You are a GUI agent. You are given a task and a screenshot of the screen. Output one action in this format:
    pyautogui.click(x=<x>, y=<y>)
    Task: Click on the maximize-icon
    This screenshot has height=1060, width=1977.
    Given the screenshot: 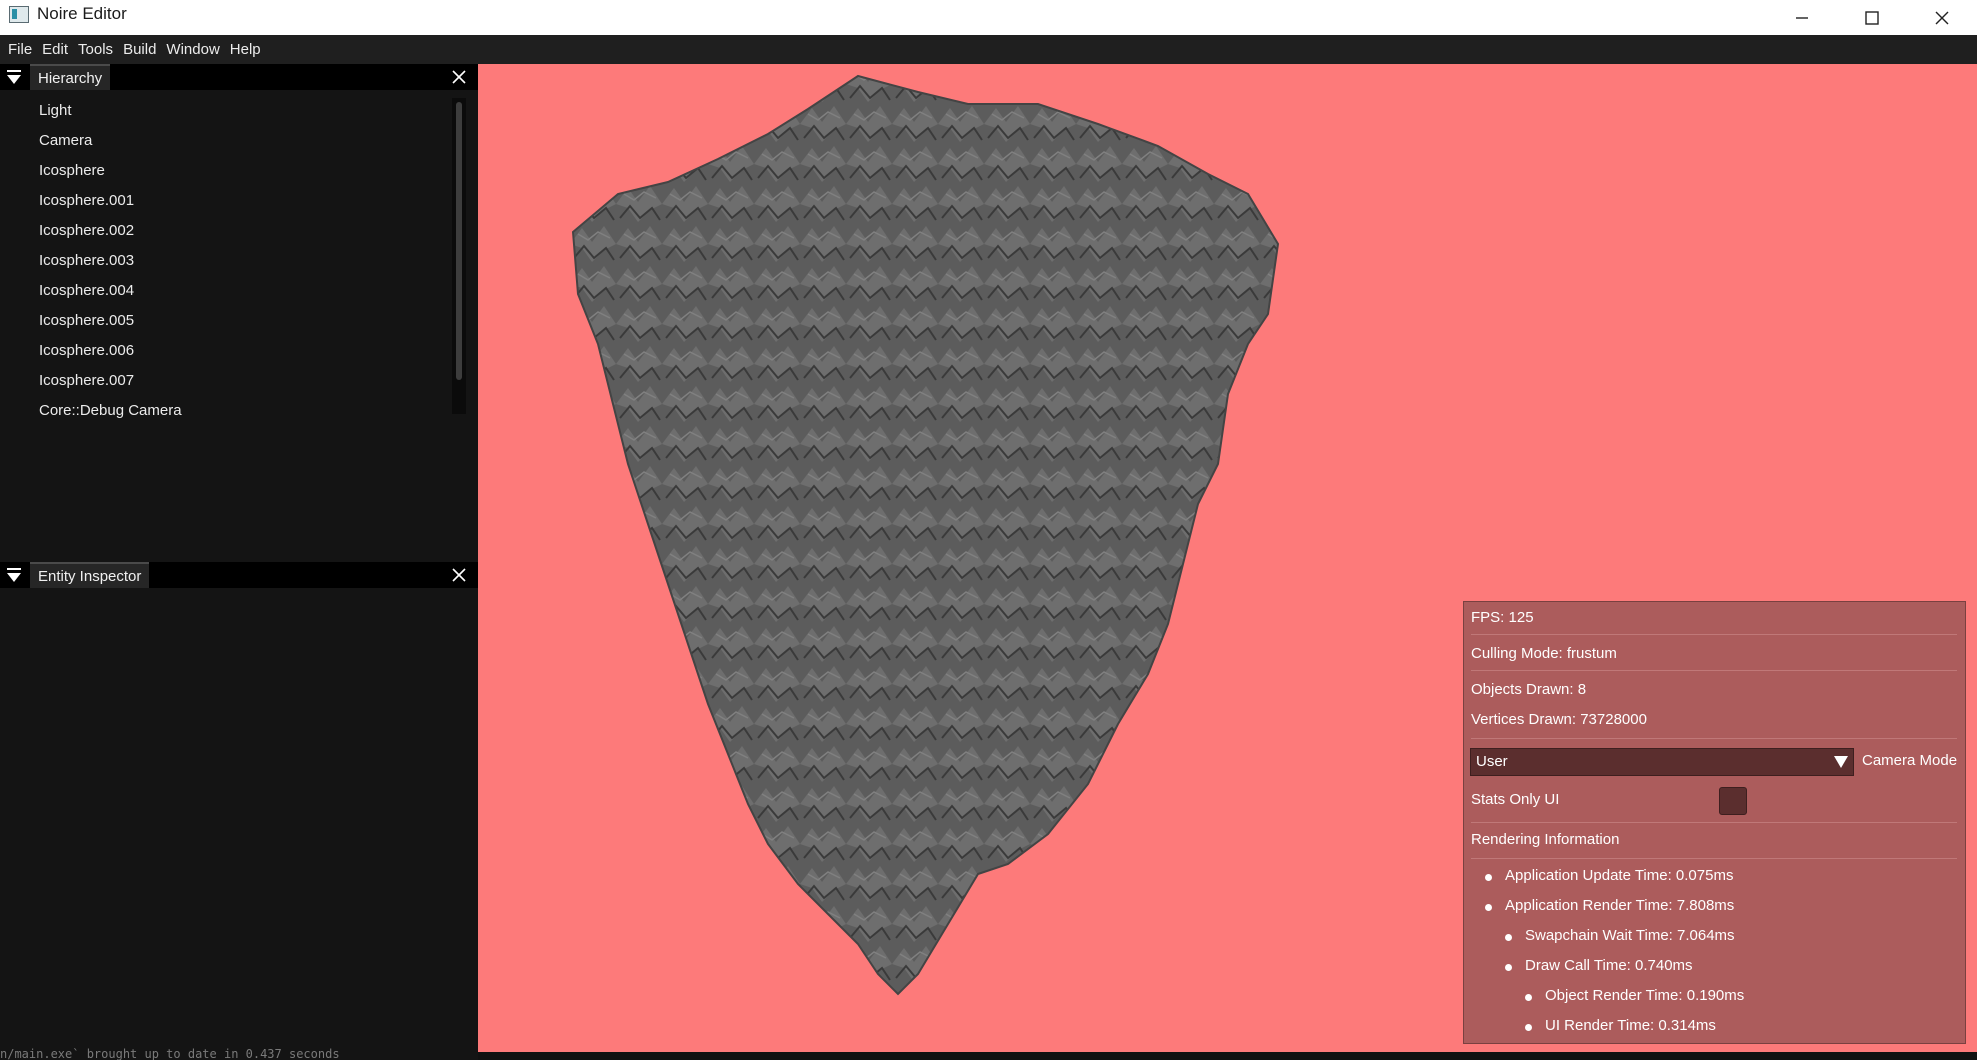 What is the action you would take?
    pyautogui.click(x=1872, y=17)
    